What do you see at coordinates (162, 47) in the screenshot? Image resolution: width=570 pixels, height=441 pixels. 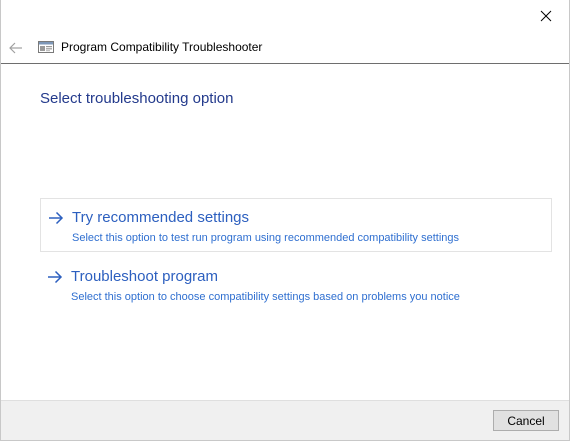 I see `window-title: Program Compatibility Troubleshooter` at bounding box center [162, 47].